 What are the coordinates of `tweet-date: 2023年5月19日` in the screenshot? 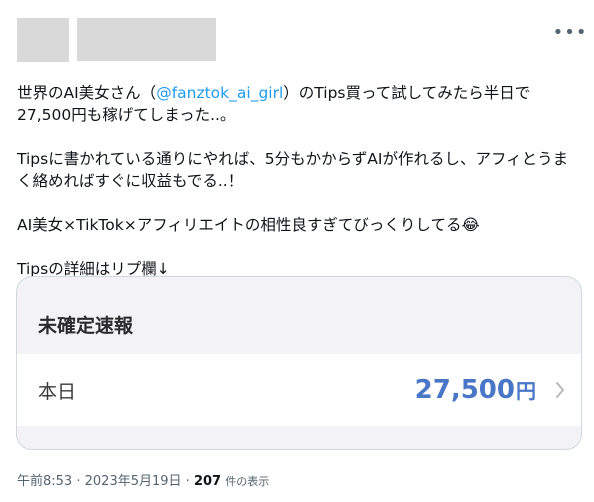 It's located at (133, 481).